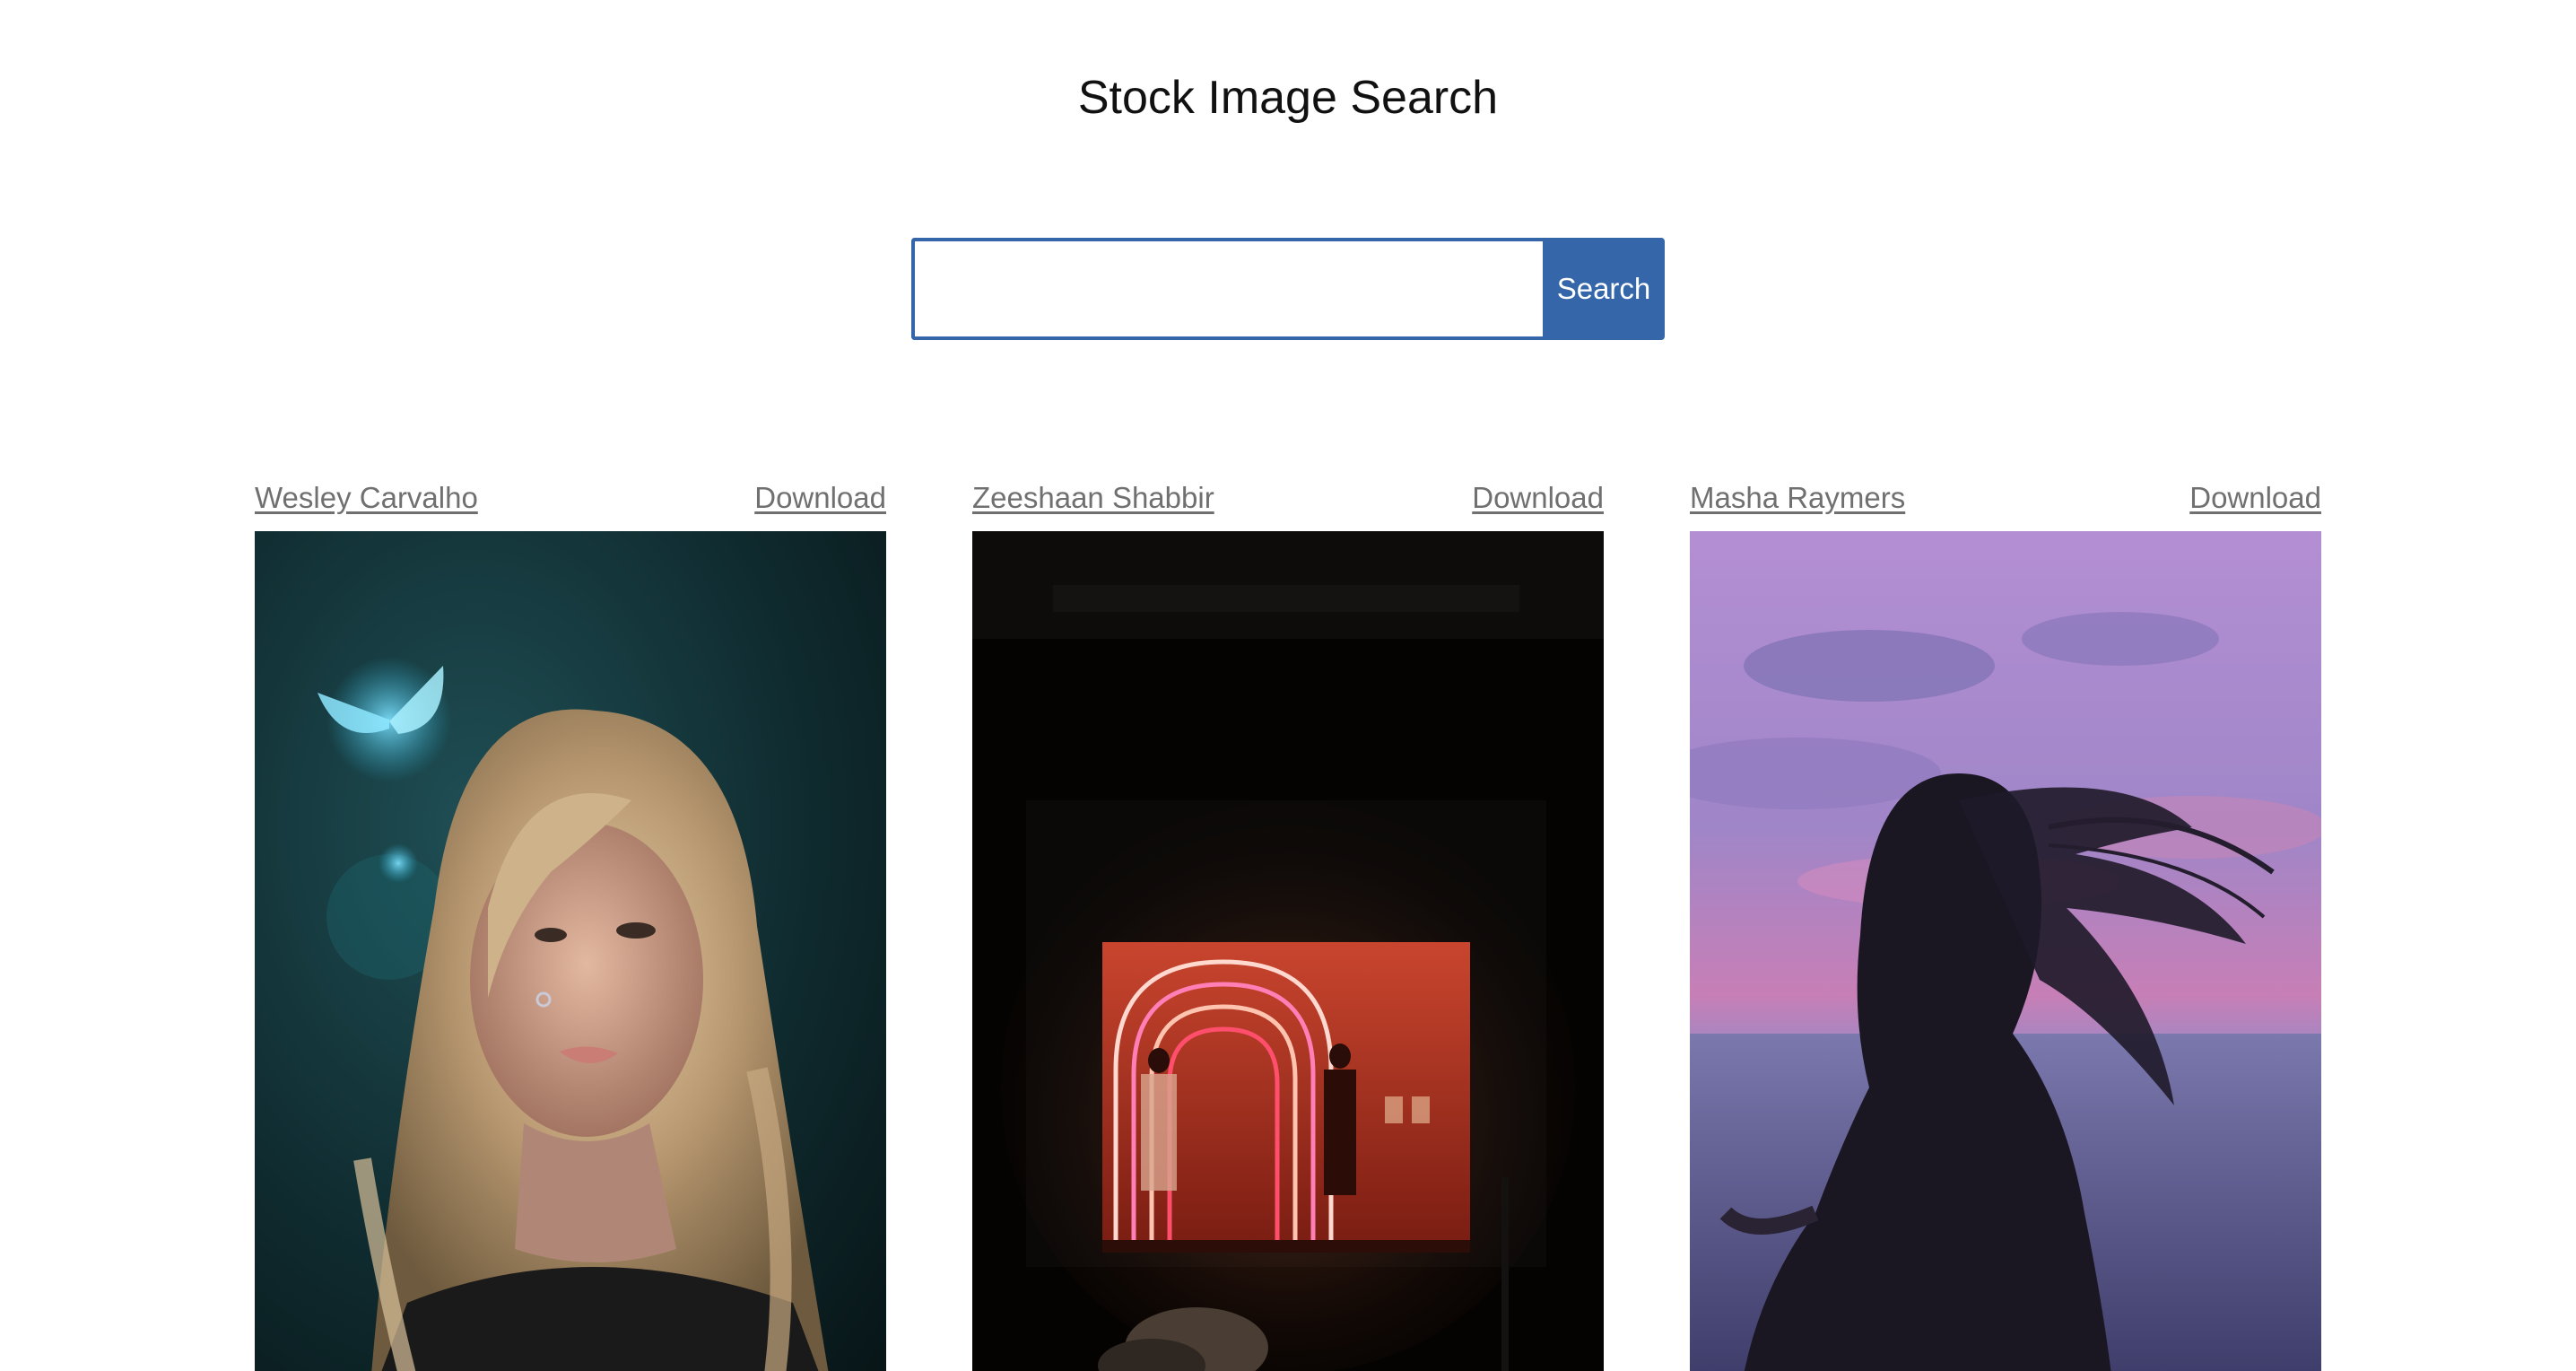  What do you see at coordinates (1093, 498) in the screenshot?
I see `author-link: Zeeshaan Shabbir` at bounding box center [1093, 498].